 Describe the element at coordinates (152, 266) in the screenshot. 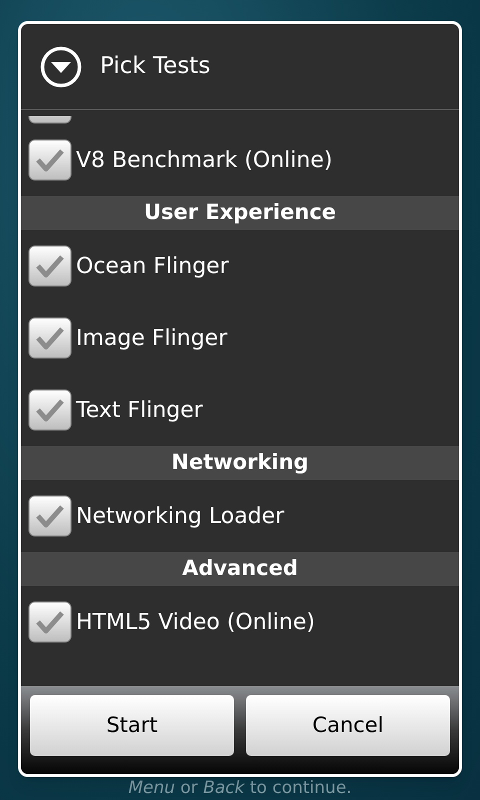

I see `test-label: Ocean Flinger` at that location.